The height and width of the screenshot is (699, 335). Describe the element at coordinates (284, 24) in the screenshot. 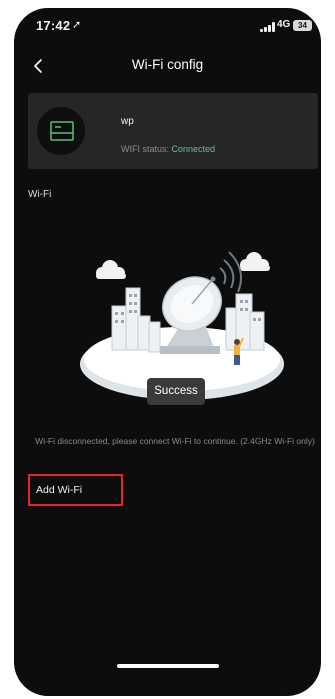

I see `network-type: 4G` at that location.